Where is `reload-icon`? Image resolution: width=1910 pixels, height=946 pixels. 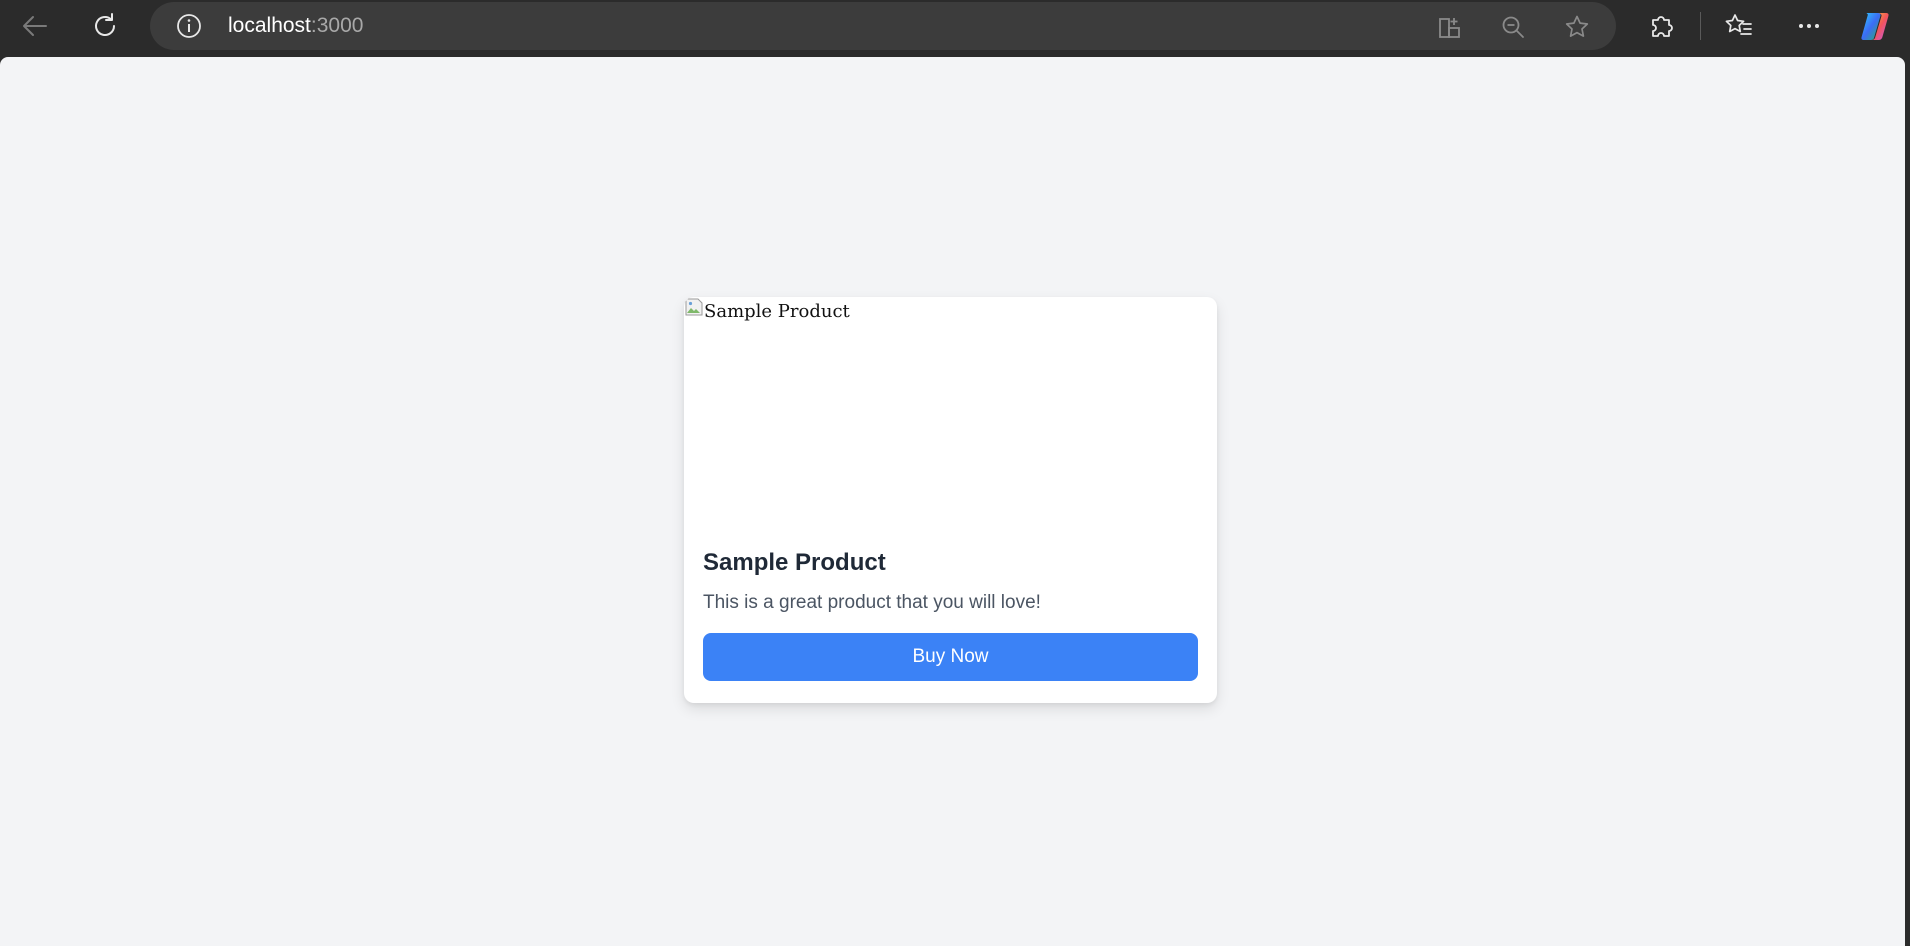
reload-icon is located at coordinates (105, 24).